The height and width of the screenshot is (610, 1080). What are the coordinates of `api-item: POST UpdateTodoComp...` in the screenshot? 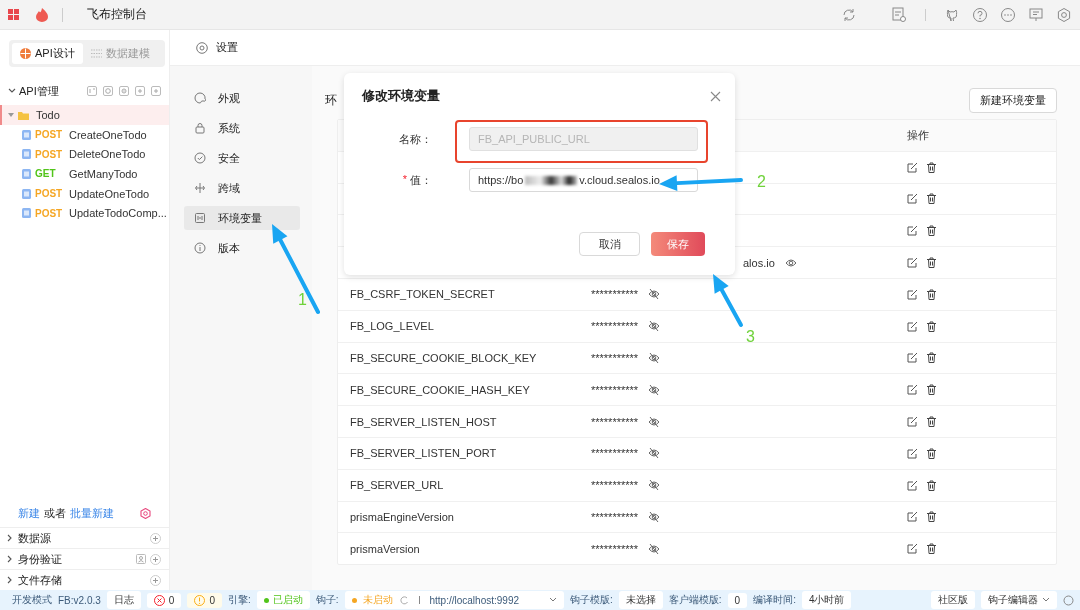 It's located at (84, 213).